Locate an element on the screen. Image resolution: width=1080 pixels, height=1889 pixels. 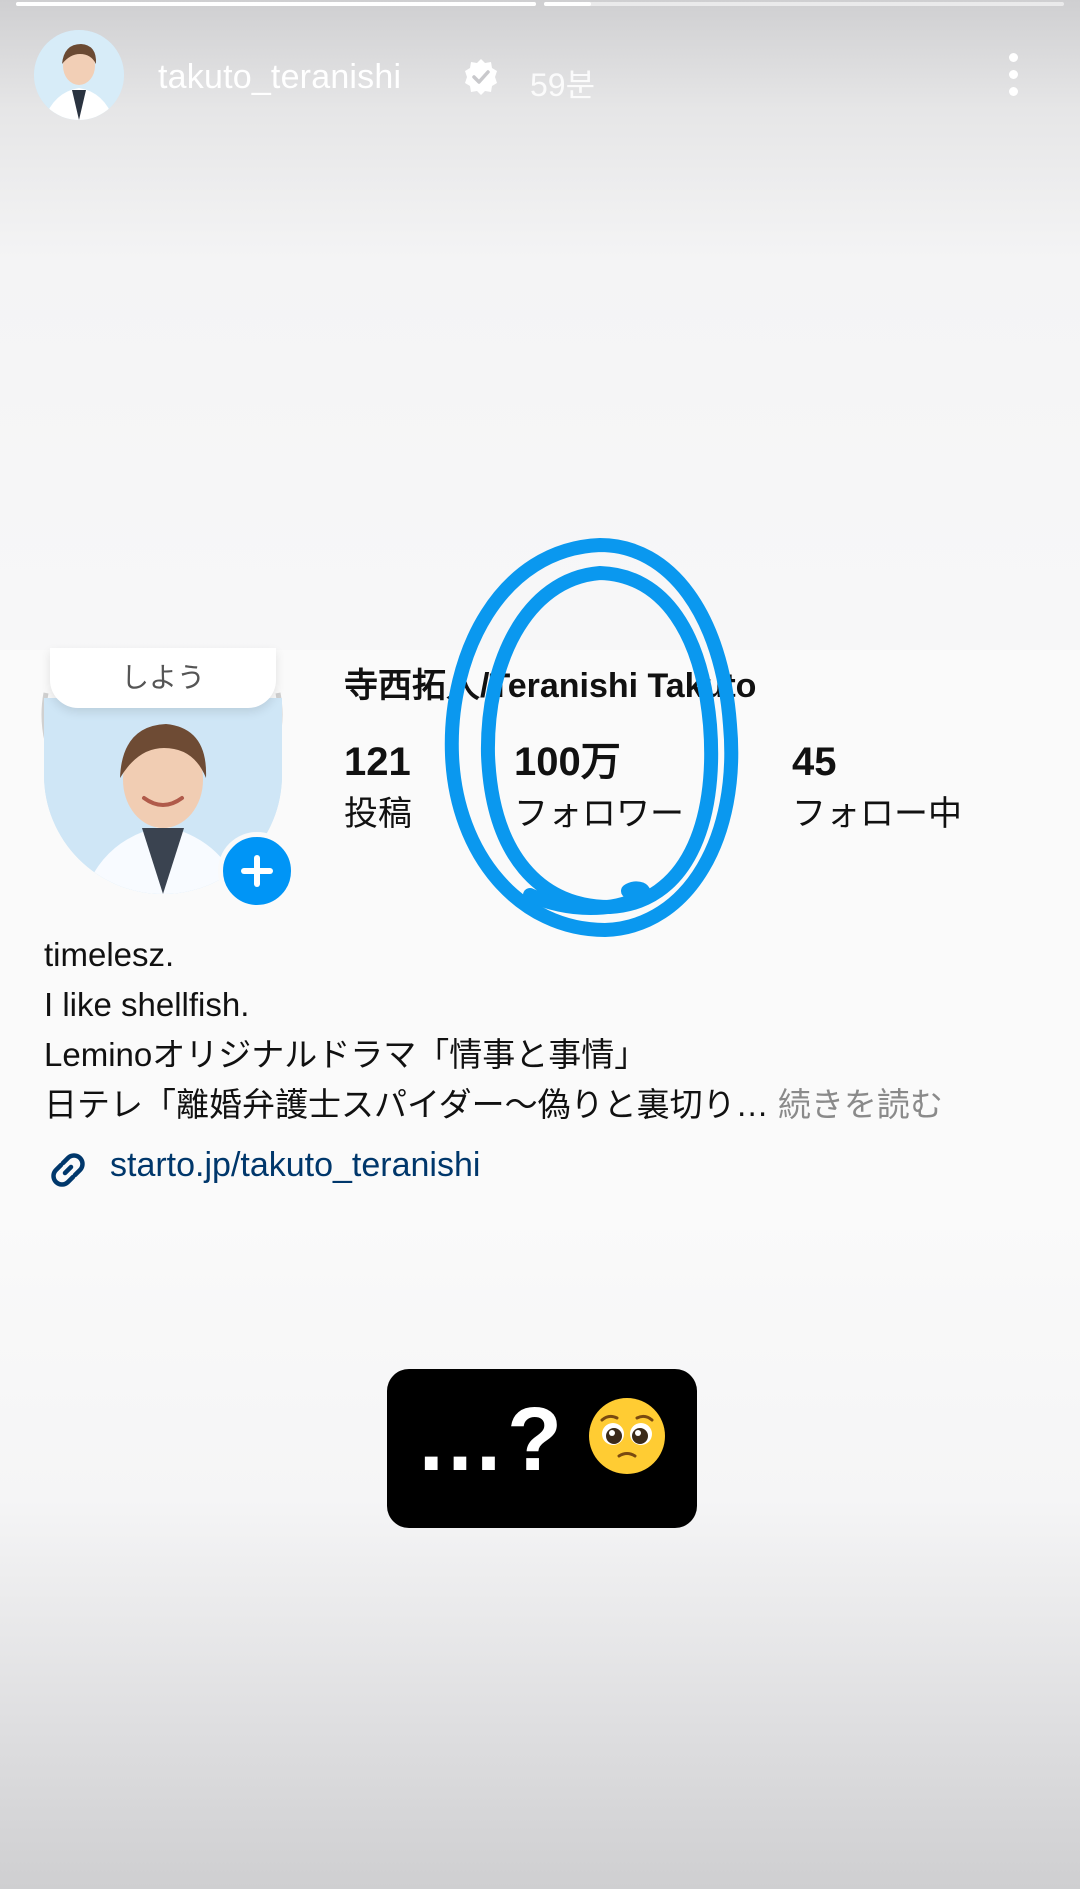
bio-line: I like shellfish. is located at coordinates (147, 1004).